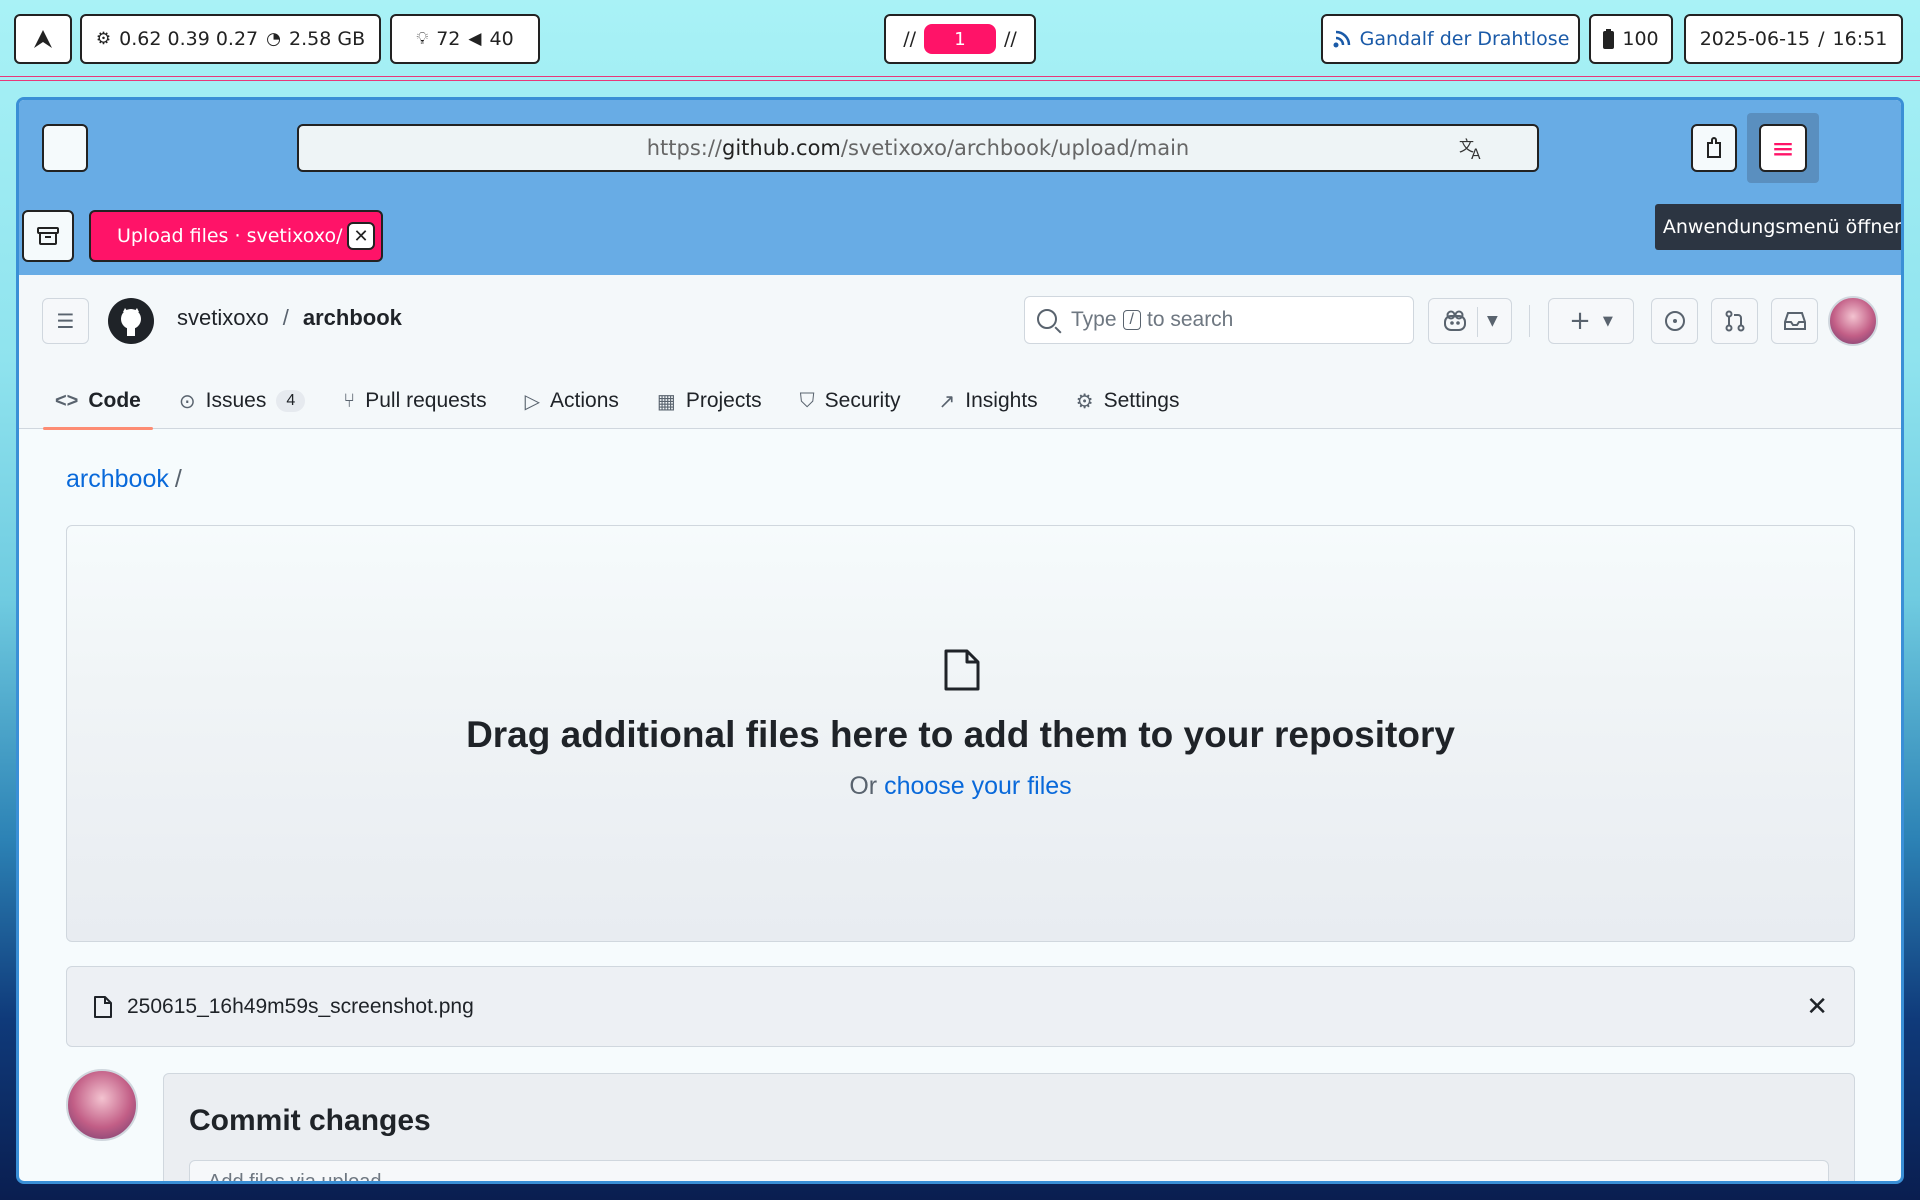  I want to click on url-scheme: https://, so click(684, 148).